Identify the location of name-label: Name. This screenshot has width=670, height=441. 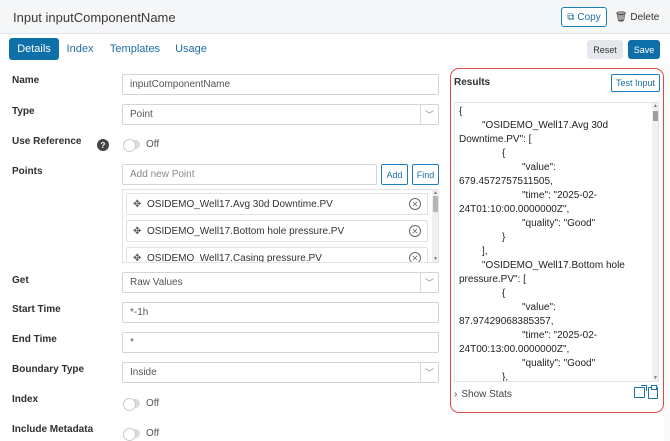
(26, 80).